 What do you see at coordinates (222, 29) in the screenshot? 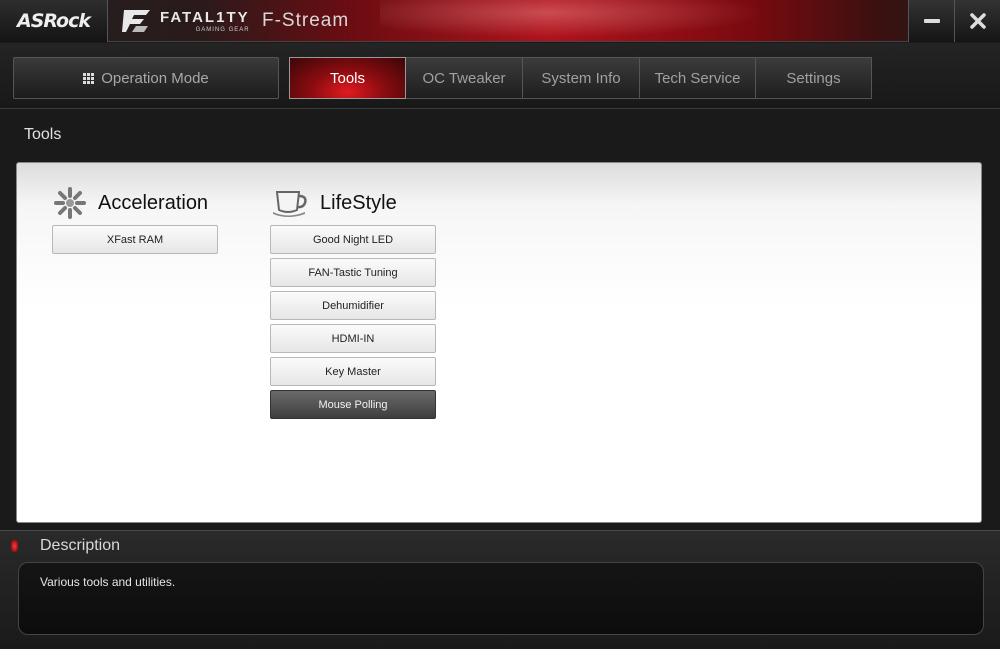
I see `fatal1ty-subtitle: GAMING GEAR` at bounding box center [222, 29].